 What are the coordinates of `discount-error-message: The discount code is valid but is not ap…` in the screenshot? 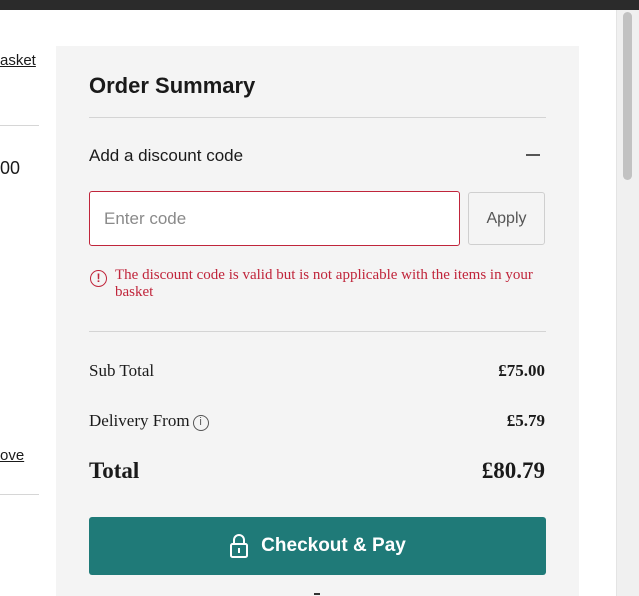 It's located at (324, 283).